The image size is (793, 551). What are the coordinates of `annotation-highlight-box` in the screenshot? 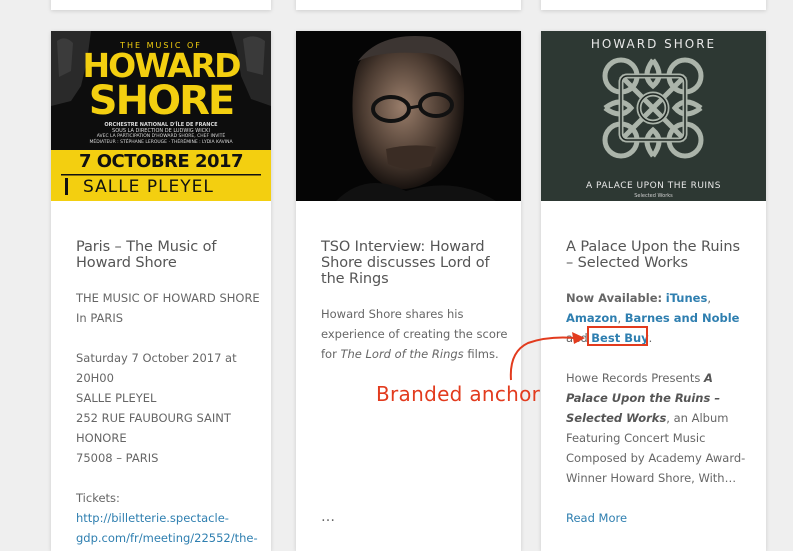 It's located at (617, 336).